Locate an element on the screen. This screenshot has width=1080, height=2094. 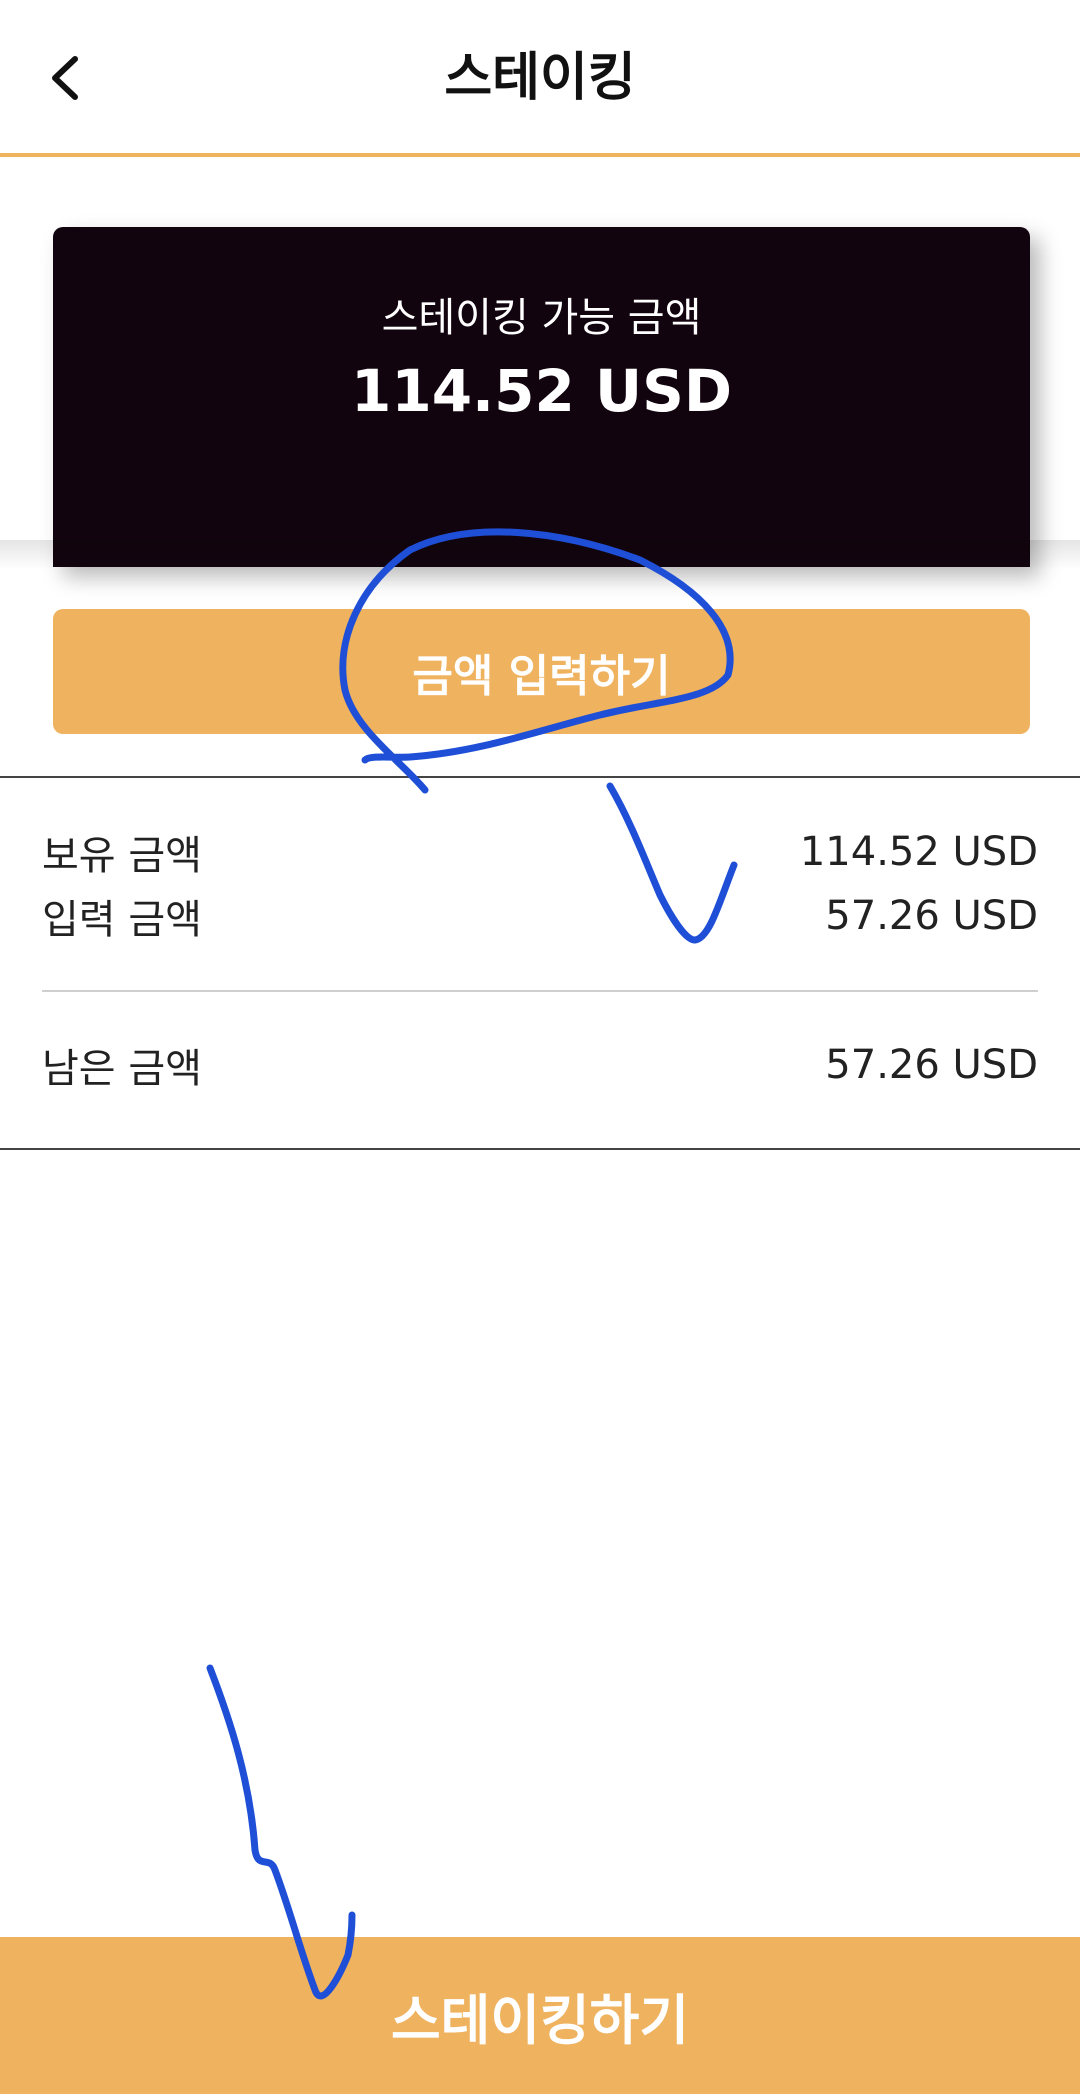
held-amount-row: 보유 금액 114.52 USD is located at coordinates (540, 852).